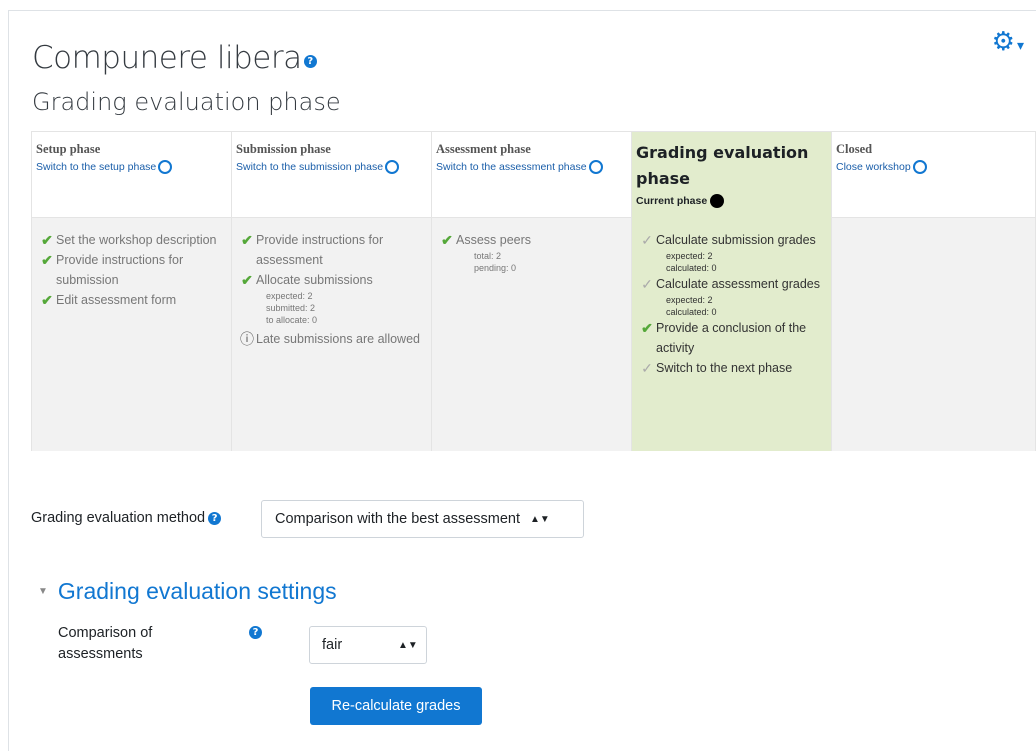 This screenshot has width=1036, height=751. What do you see at coordinates (1003, 41) in the screenshot?
I see `gear-icon: ⚙` at bounding box center [1003, 41].